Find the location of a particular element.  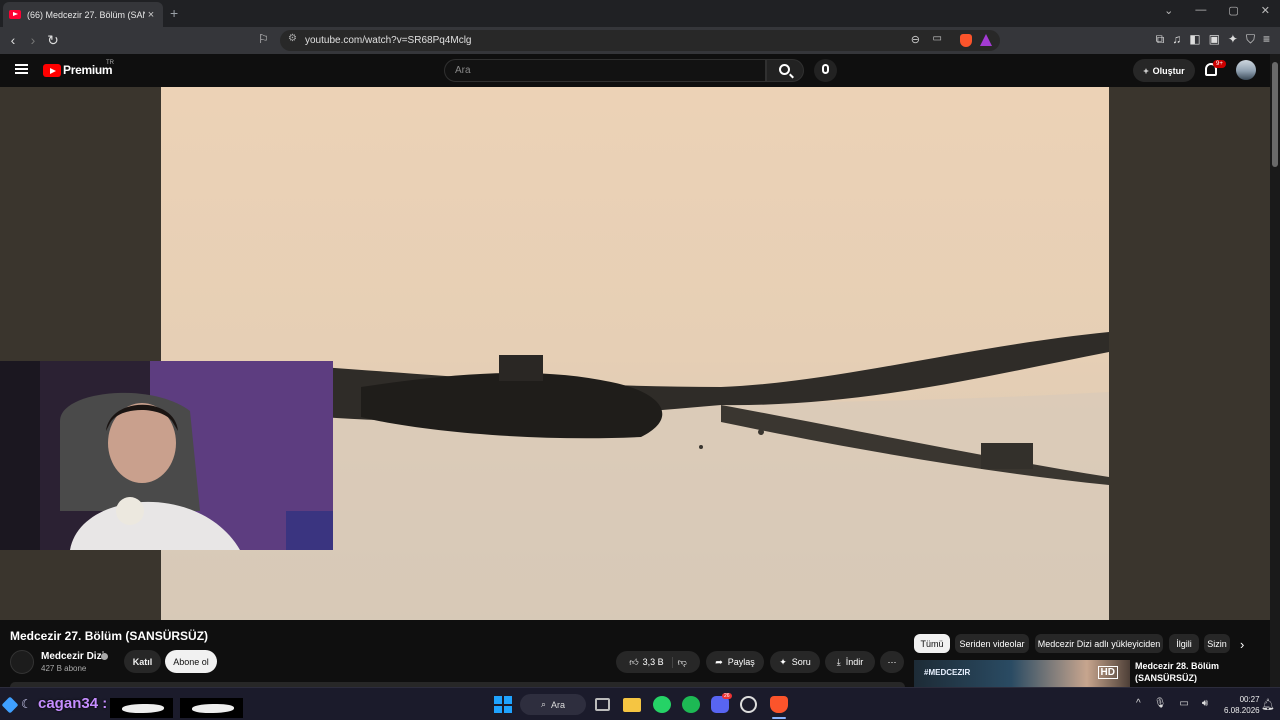

close-window-button: ✕ is located at coordinates (1265, 10).